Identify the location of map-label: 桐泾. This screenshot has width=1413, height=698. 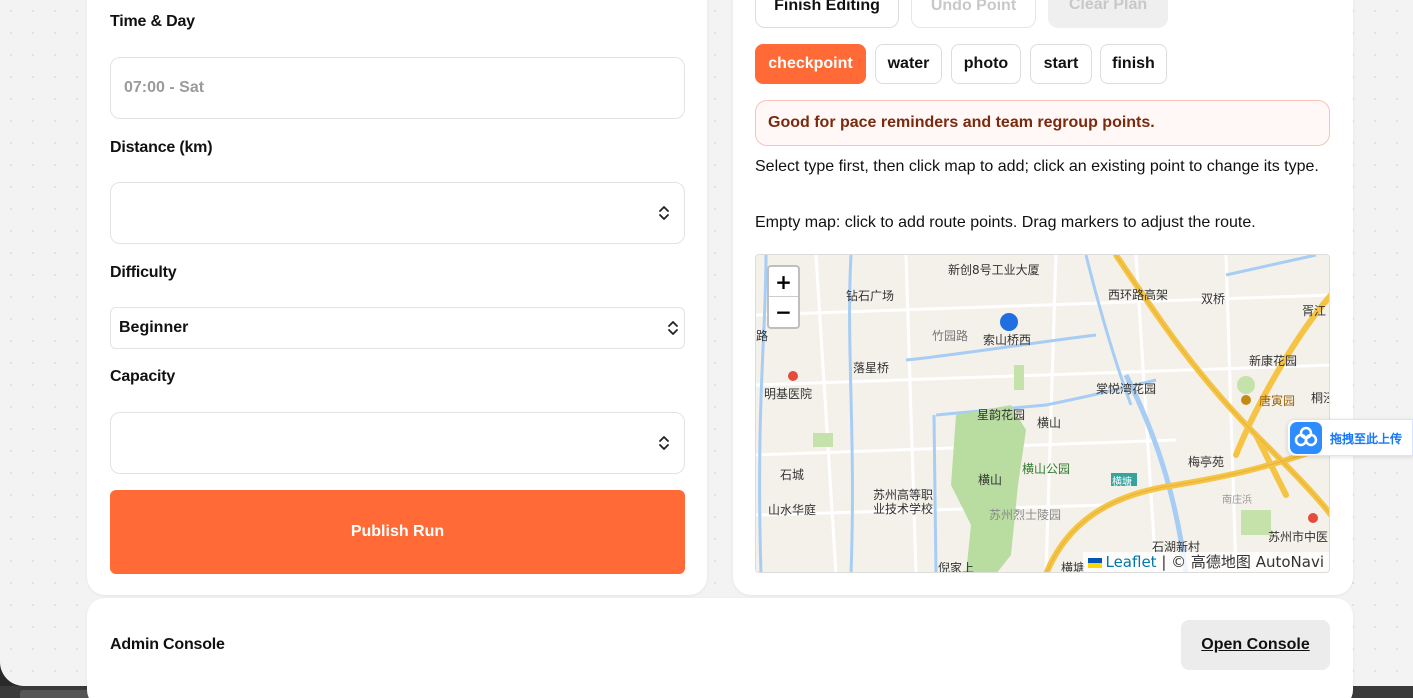
(1320, 398).